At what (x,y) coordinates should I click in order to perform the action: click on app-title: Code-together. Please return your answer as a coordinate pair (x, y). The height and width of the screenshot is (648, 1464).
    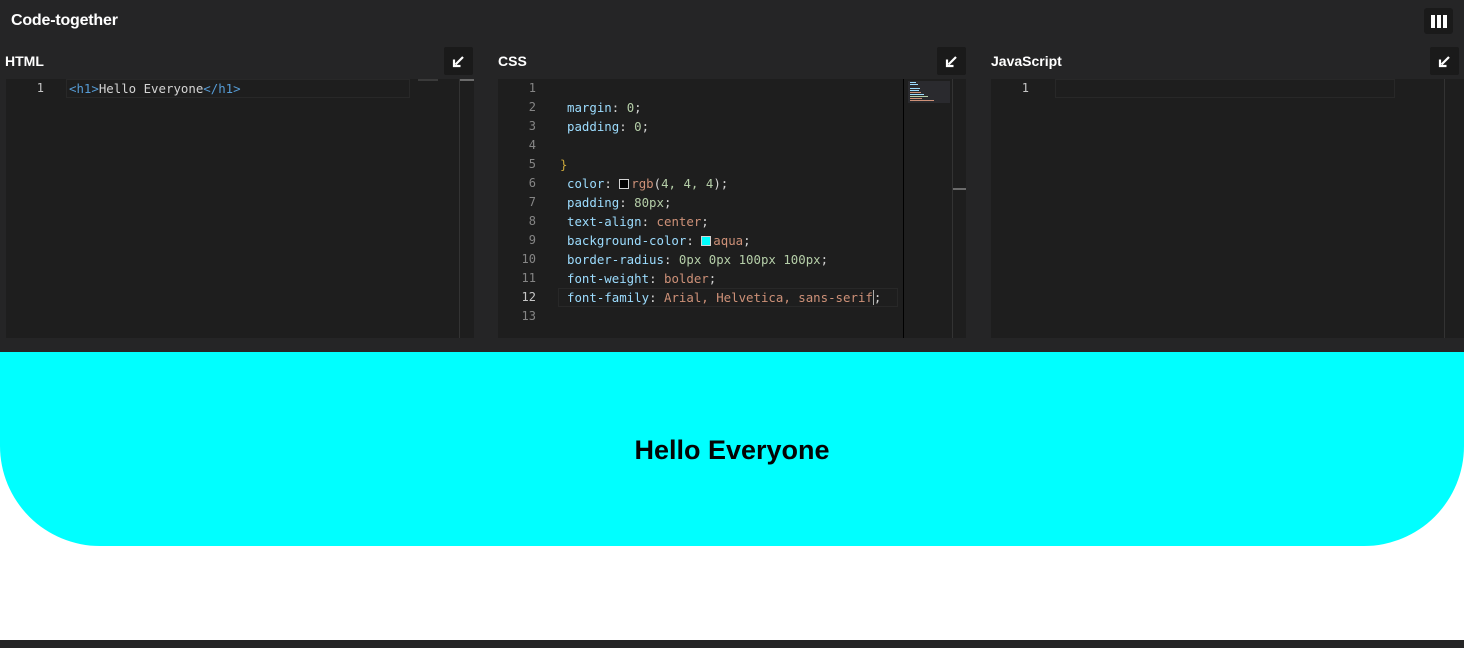
    Looking at the image, I should click on (64, 20).